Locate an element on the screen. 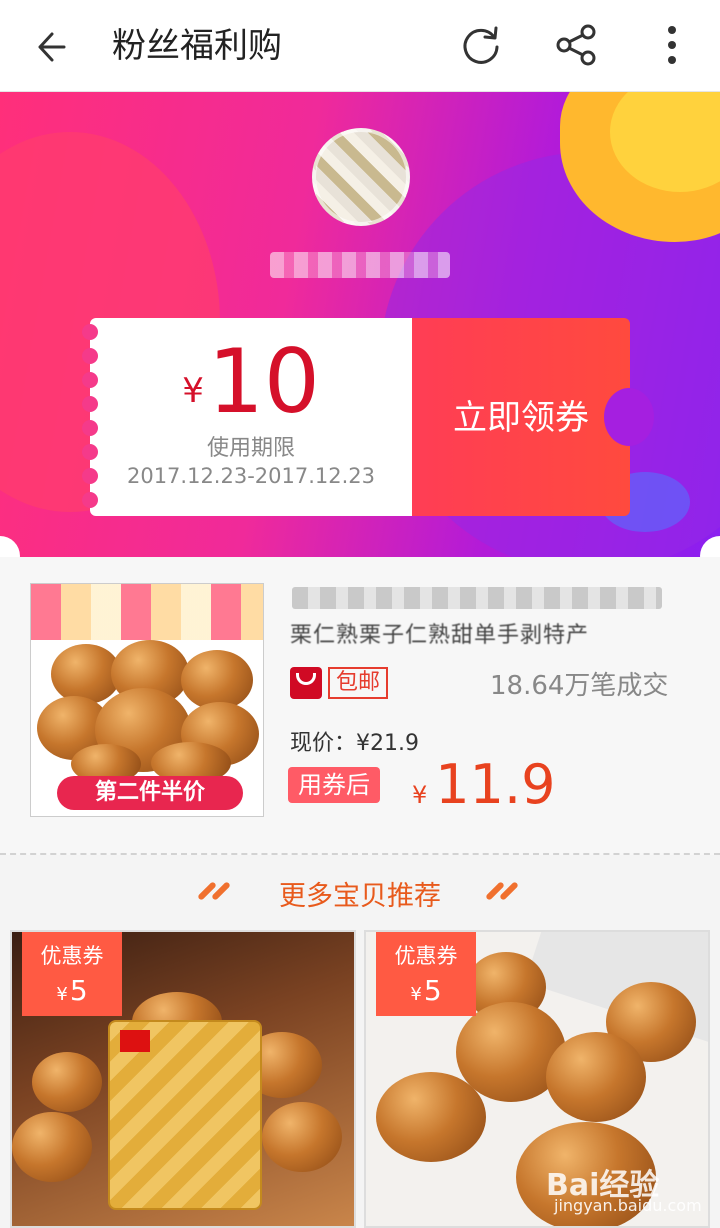  coupon-currency: ¥ is located at coordinates (193, 391).